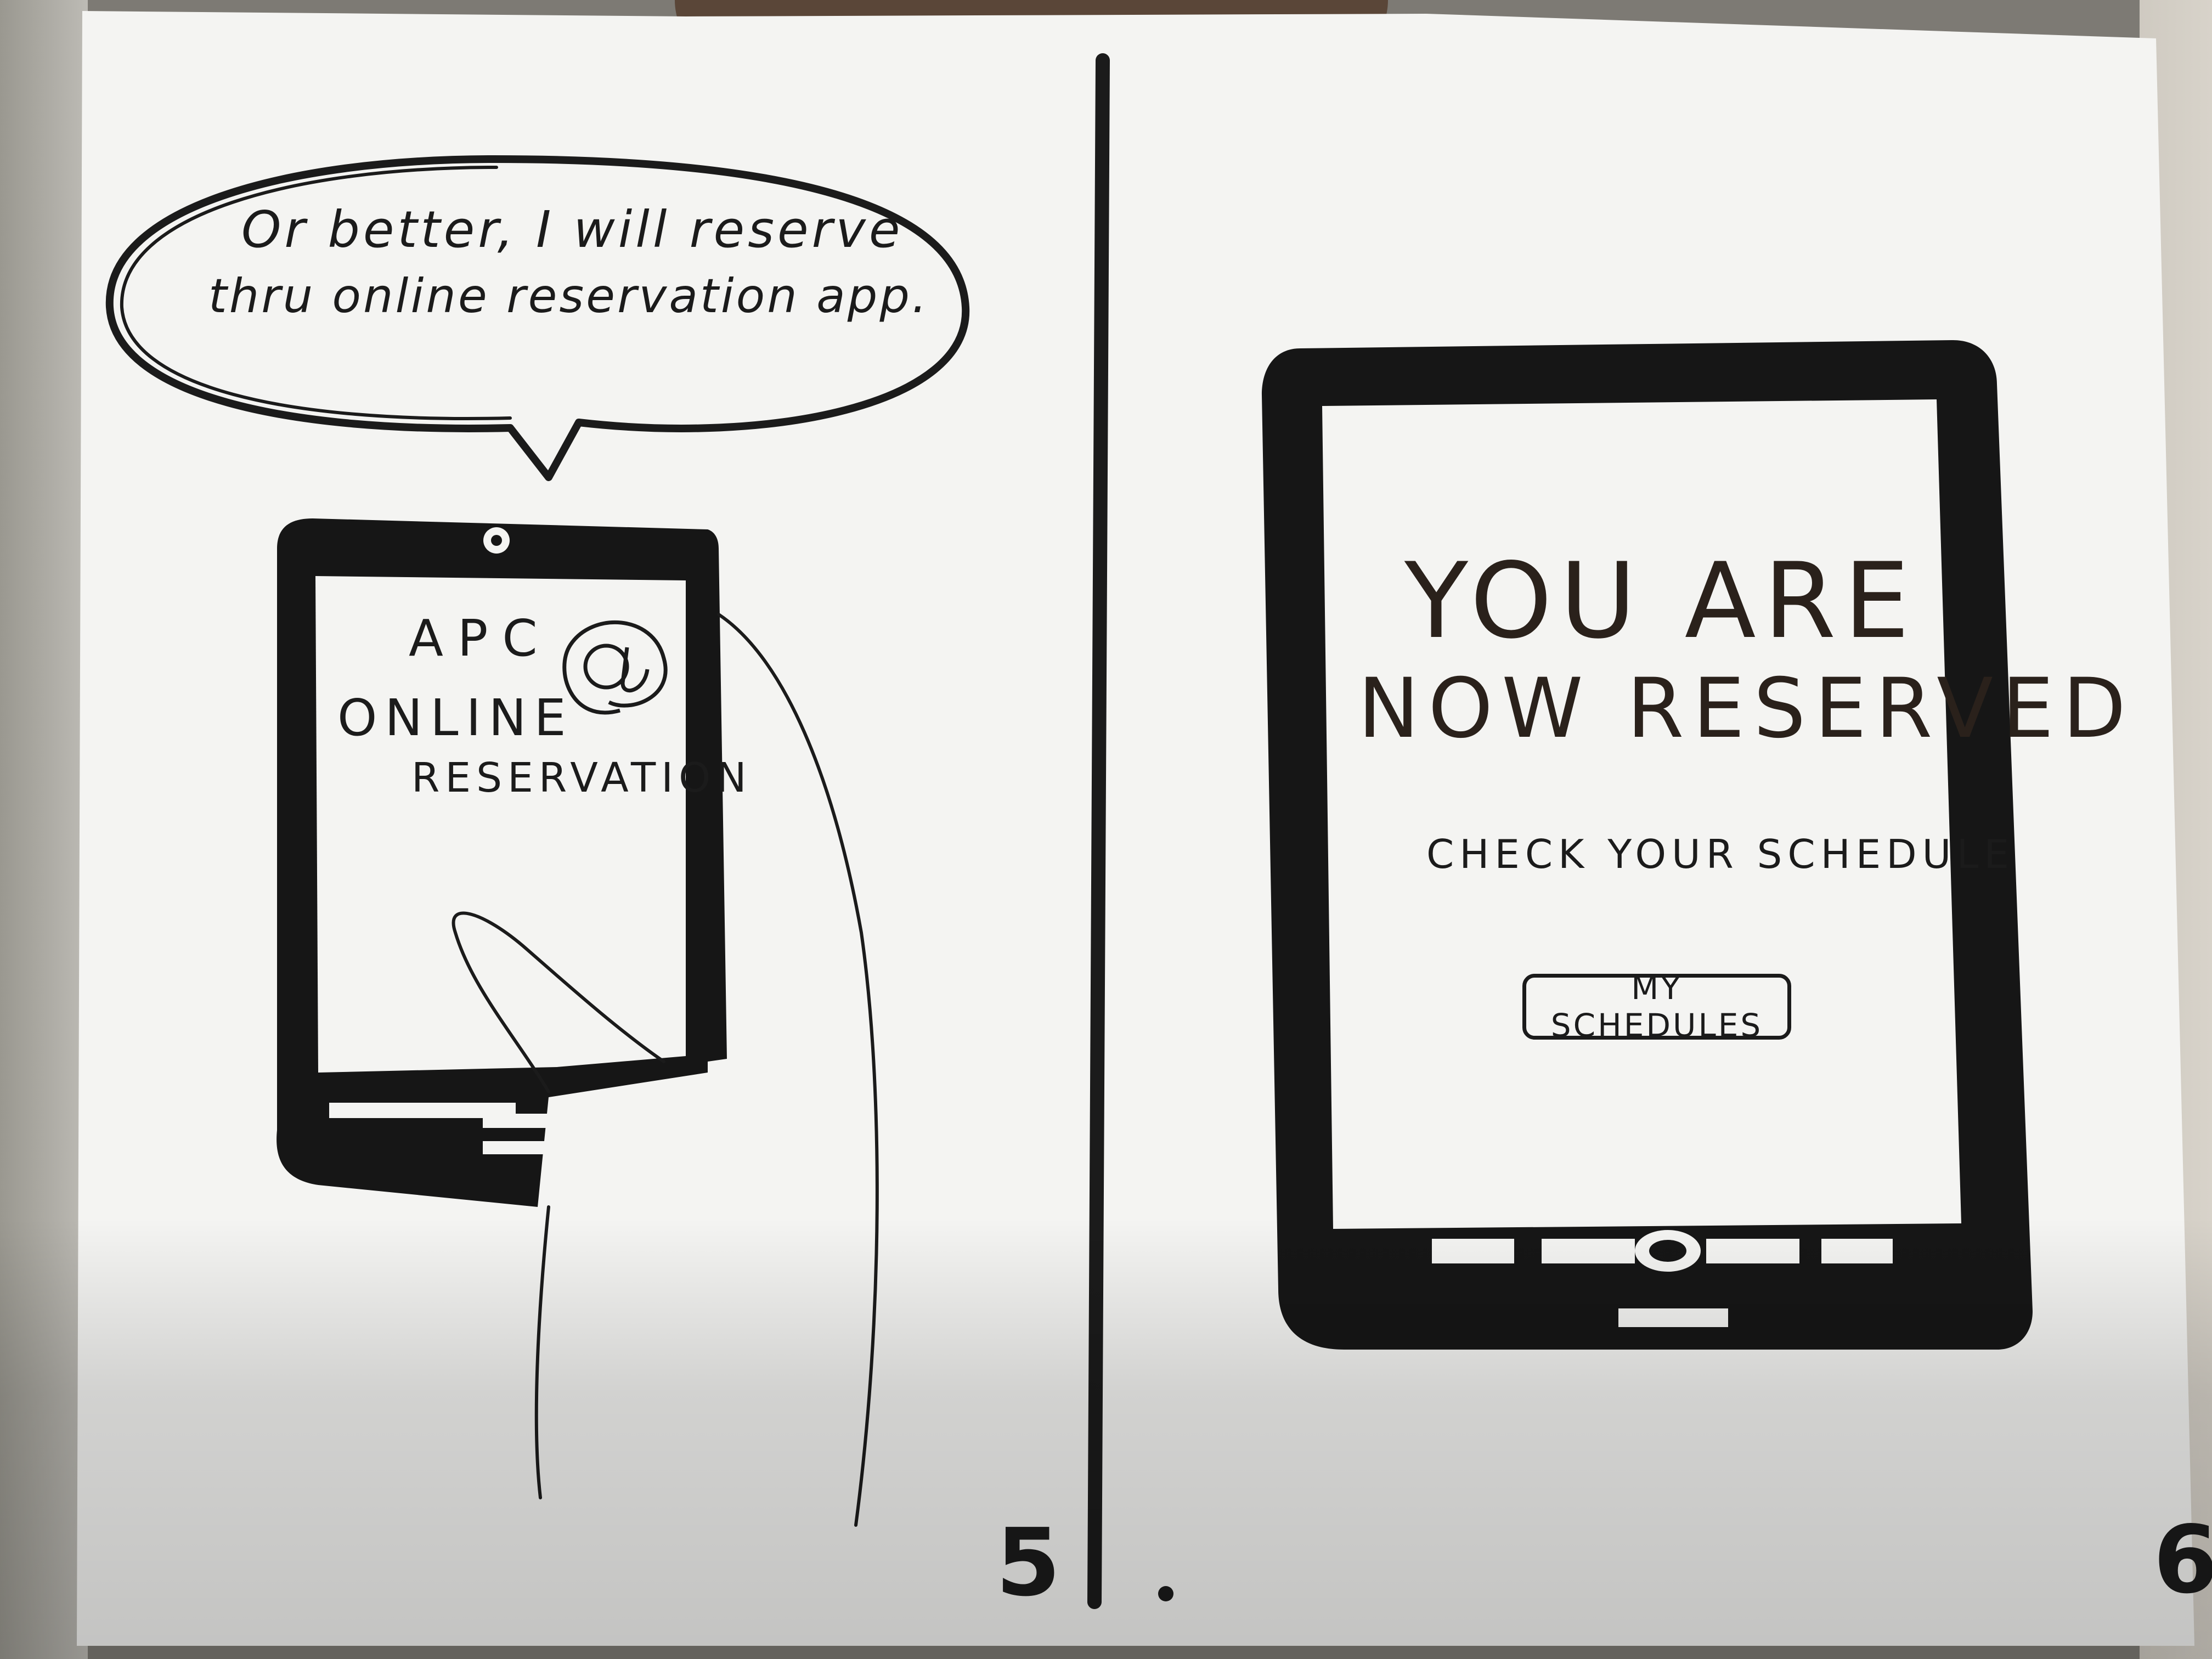 This screenshot has height=1659, width=2212. What do you see at coordinates (581, 778) in the screenshot?
I see `app-name-reservation: RESERVATION` at bounding box center [581, 778].